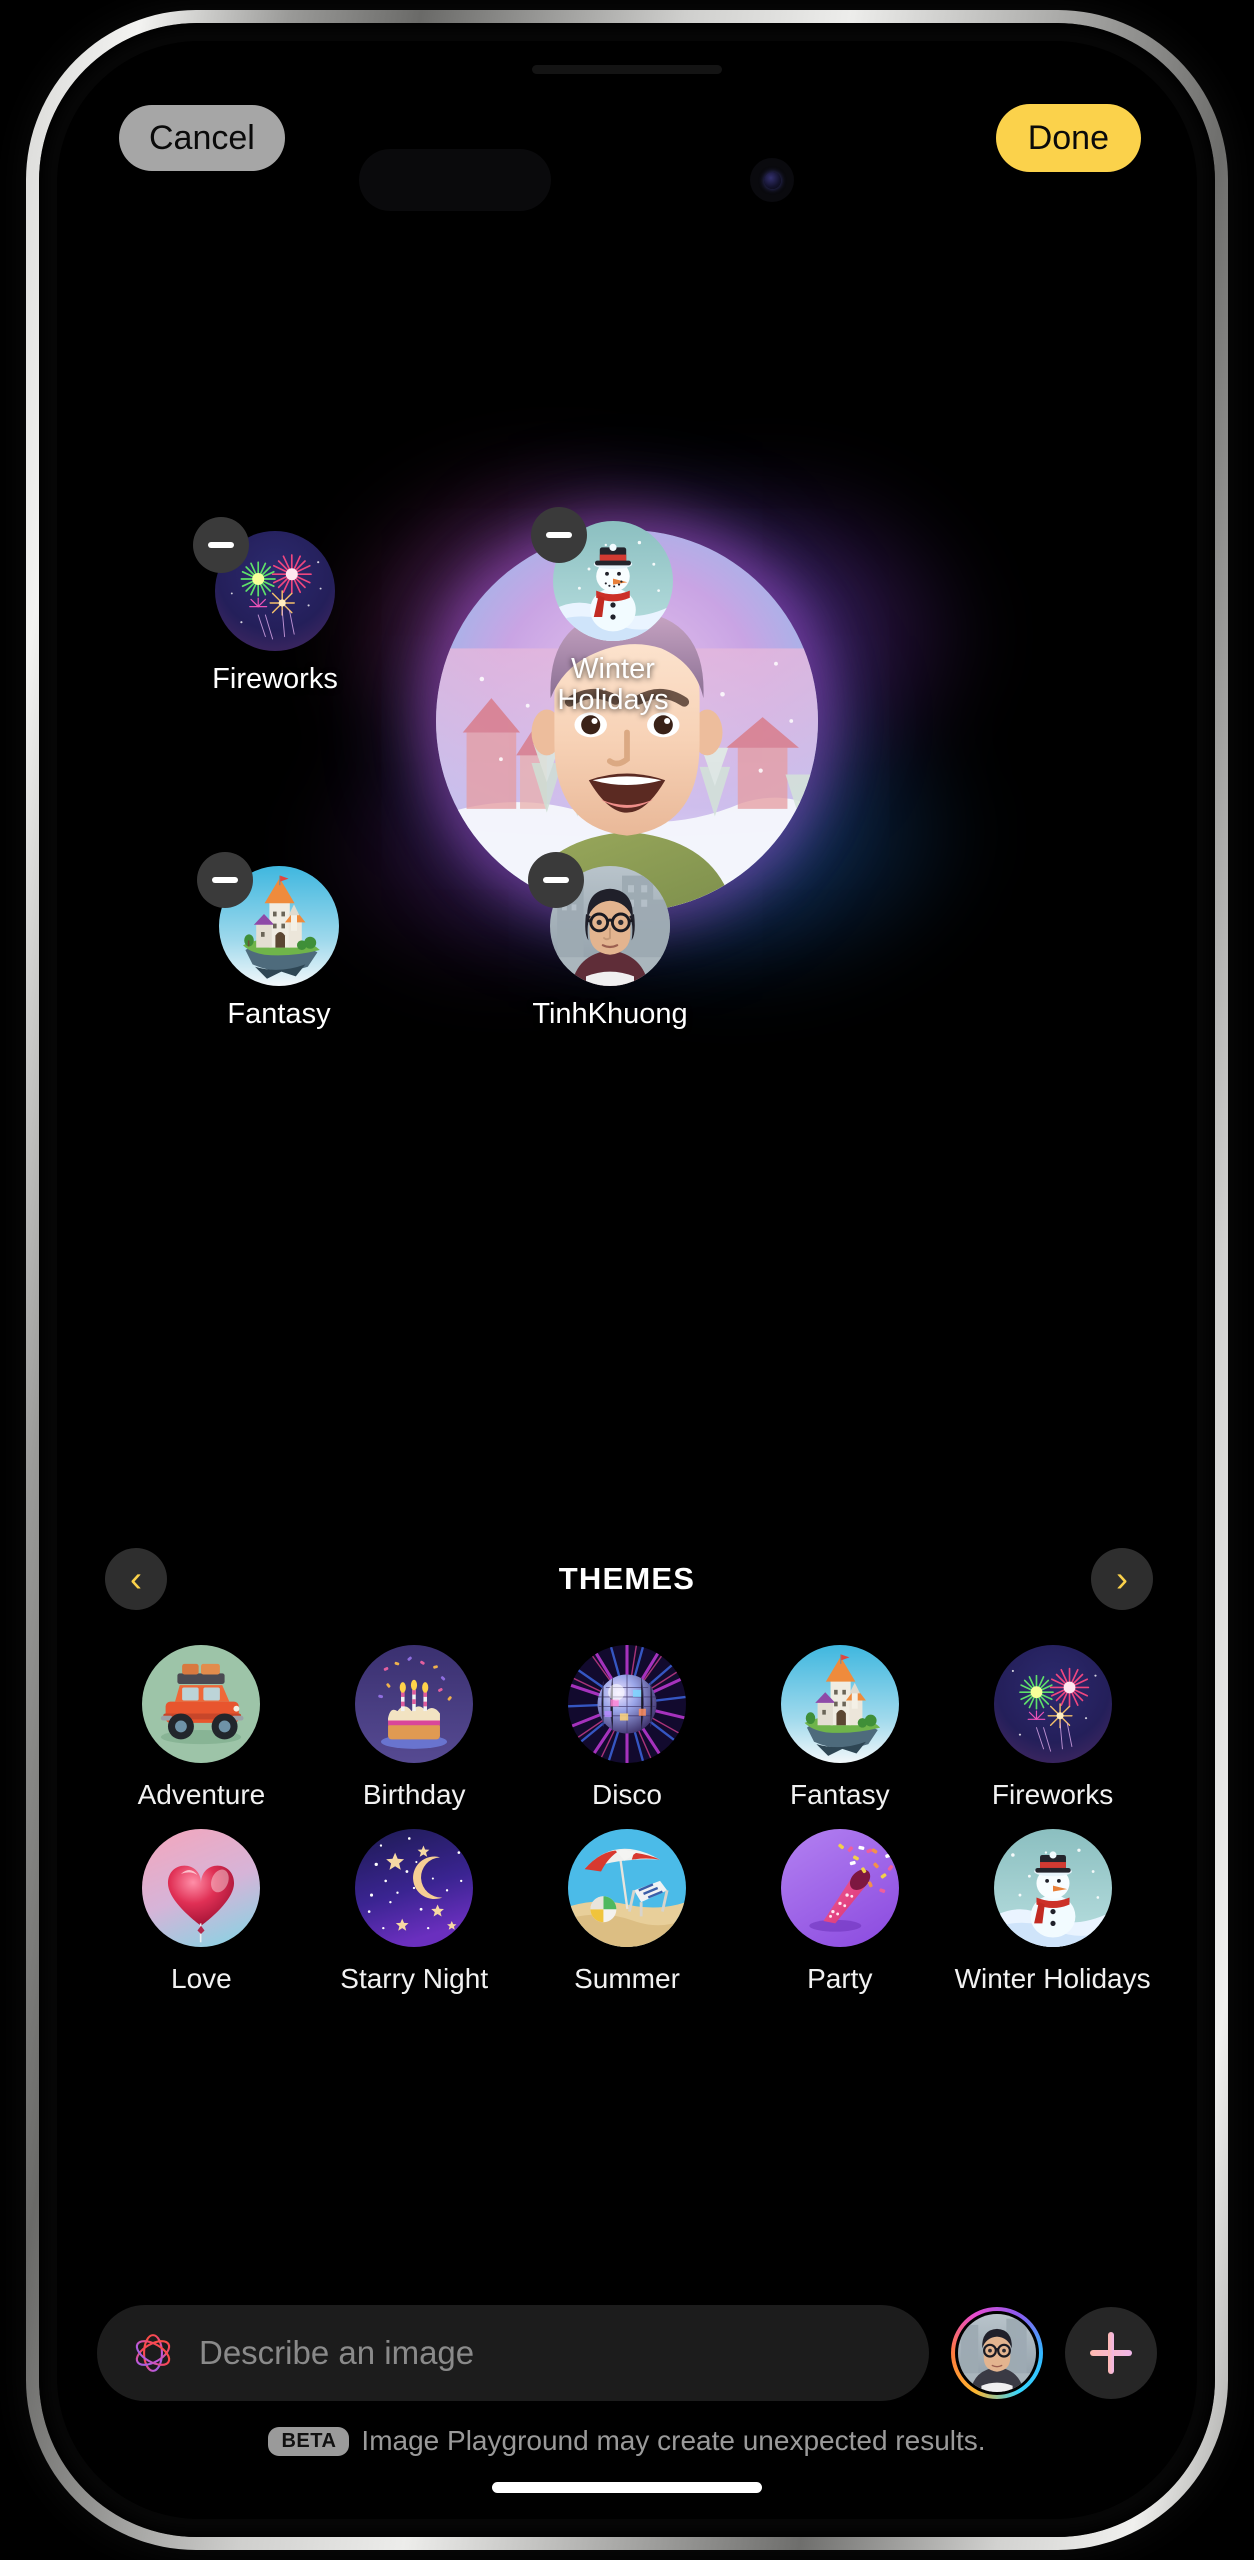 This screenshot has height=2560, width=1254. Describe the element at coordinates (627, 2487) in the screenshot. I see `home-indicator` at that location.